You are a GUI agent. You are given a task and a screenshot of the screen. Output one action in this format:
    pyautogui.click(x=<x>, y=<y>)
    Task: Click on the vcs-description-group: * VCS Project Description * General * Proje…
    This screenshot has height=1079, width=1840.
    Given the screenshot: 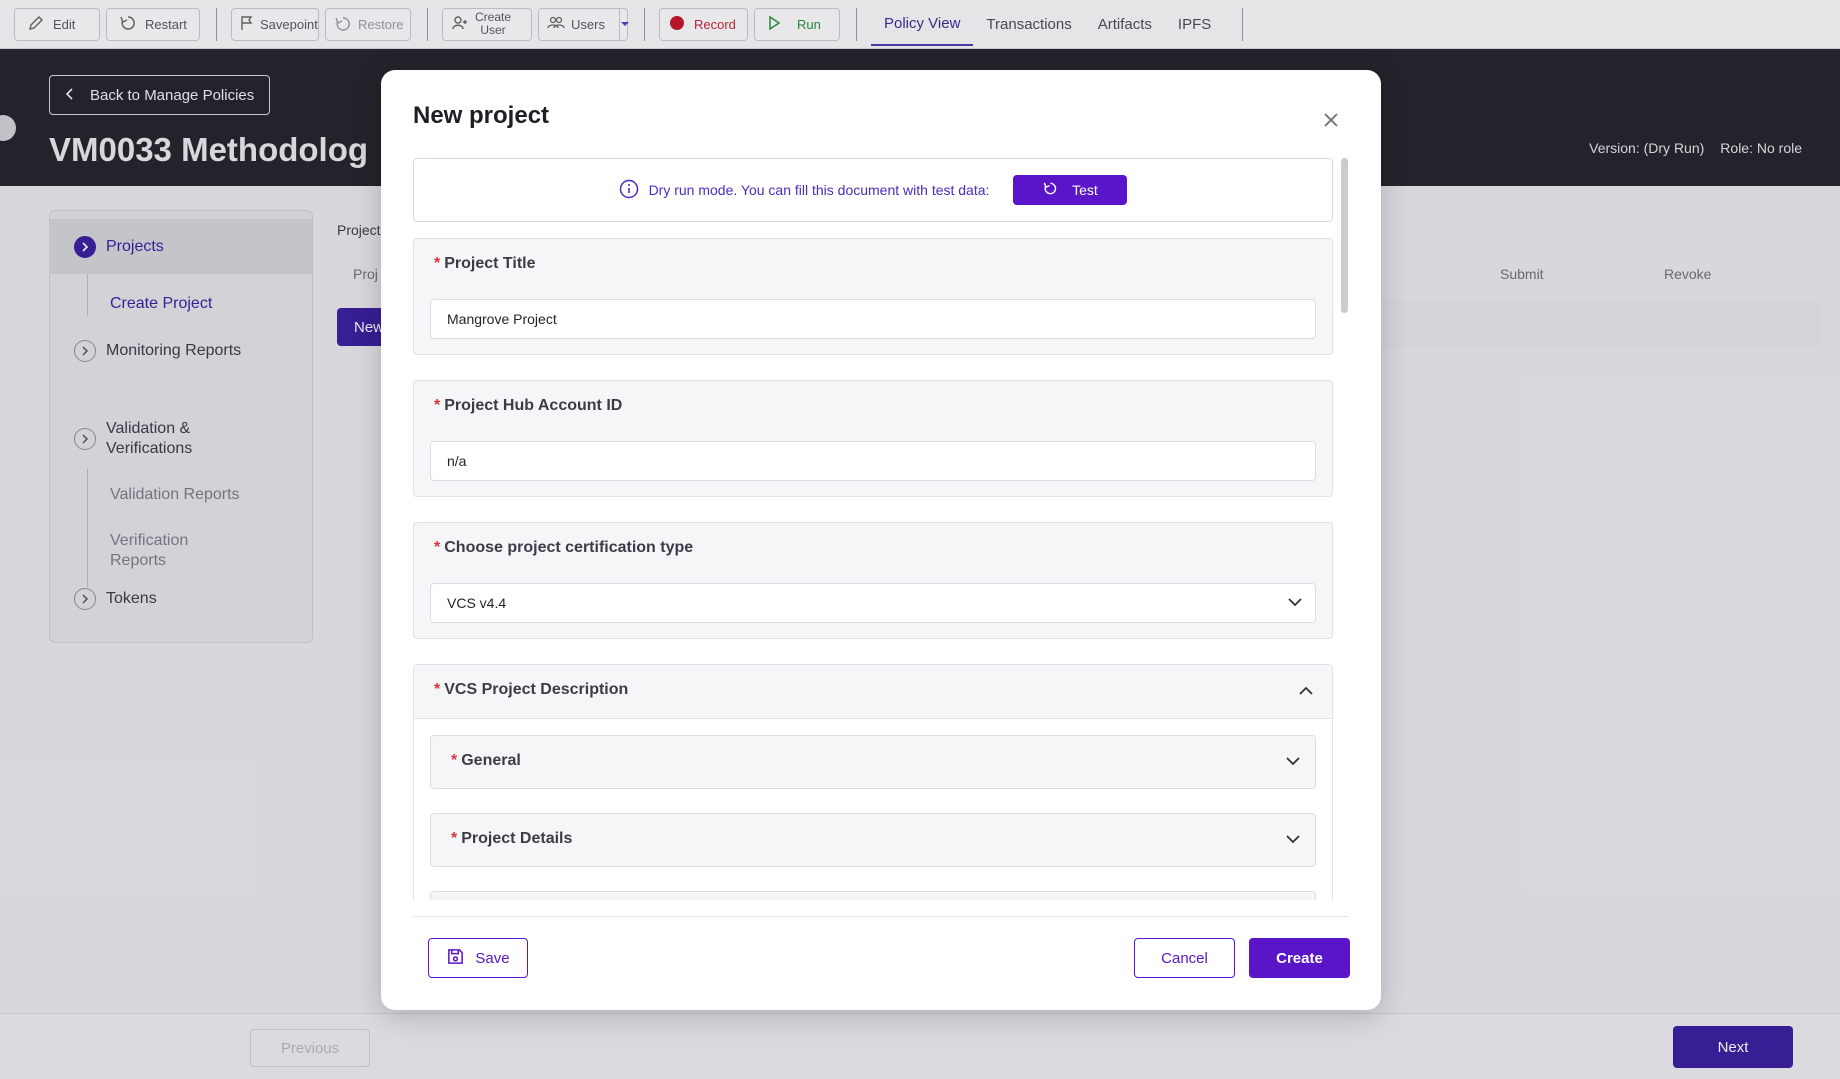 What is the action you would take?
    pyautogui.click(x=873, y=782)
    